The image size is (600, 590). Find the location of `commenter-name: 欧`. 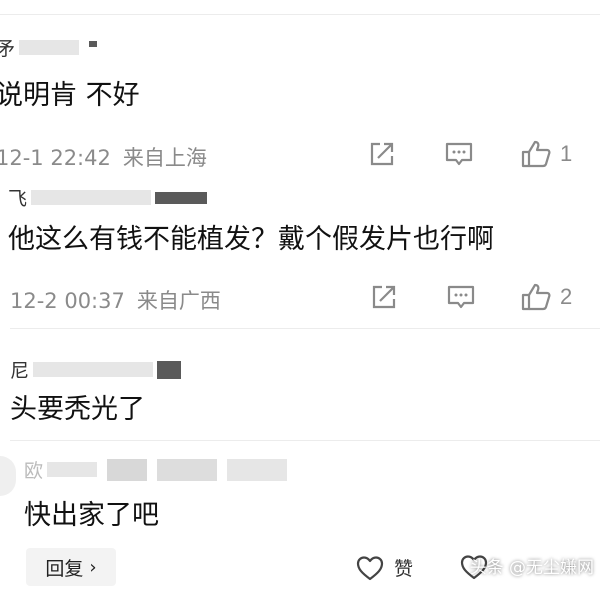

commenter-name: 欧 is located at coordinates (156, 469).